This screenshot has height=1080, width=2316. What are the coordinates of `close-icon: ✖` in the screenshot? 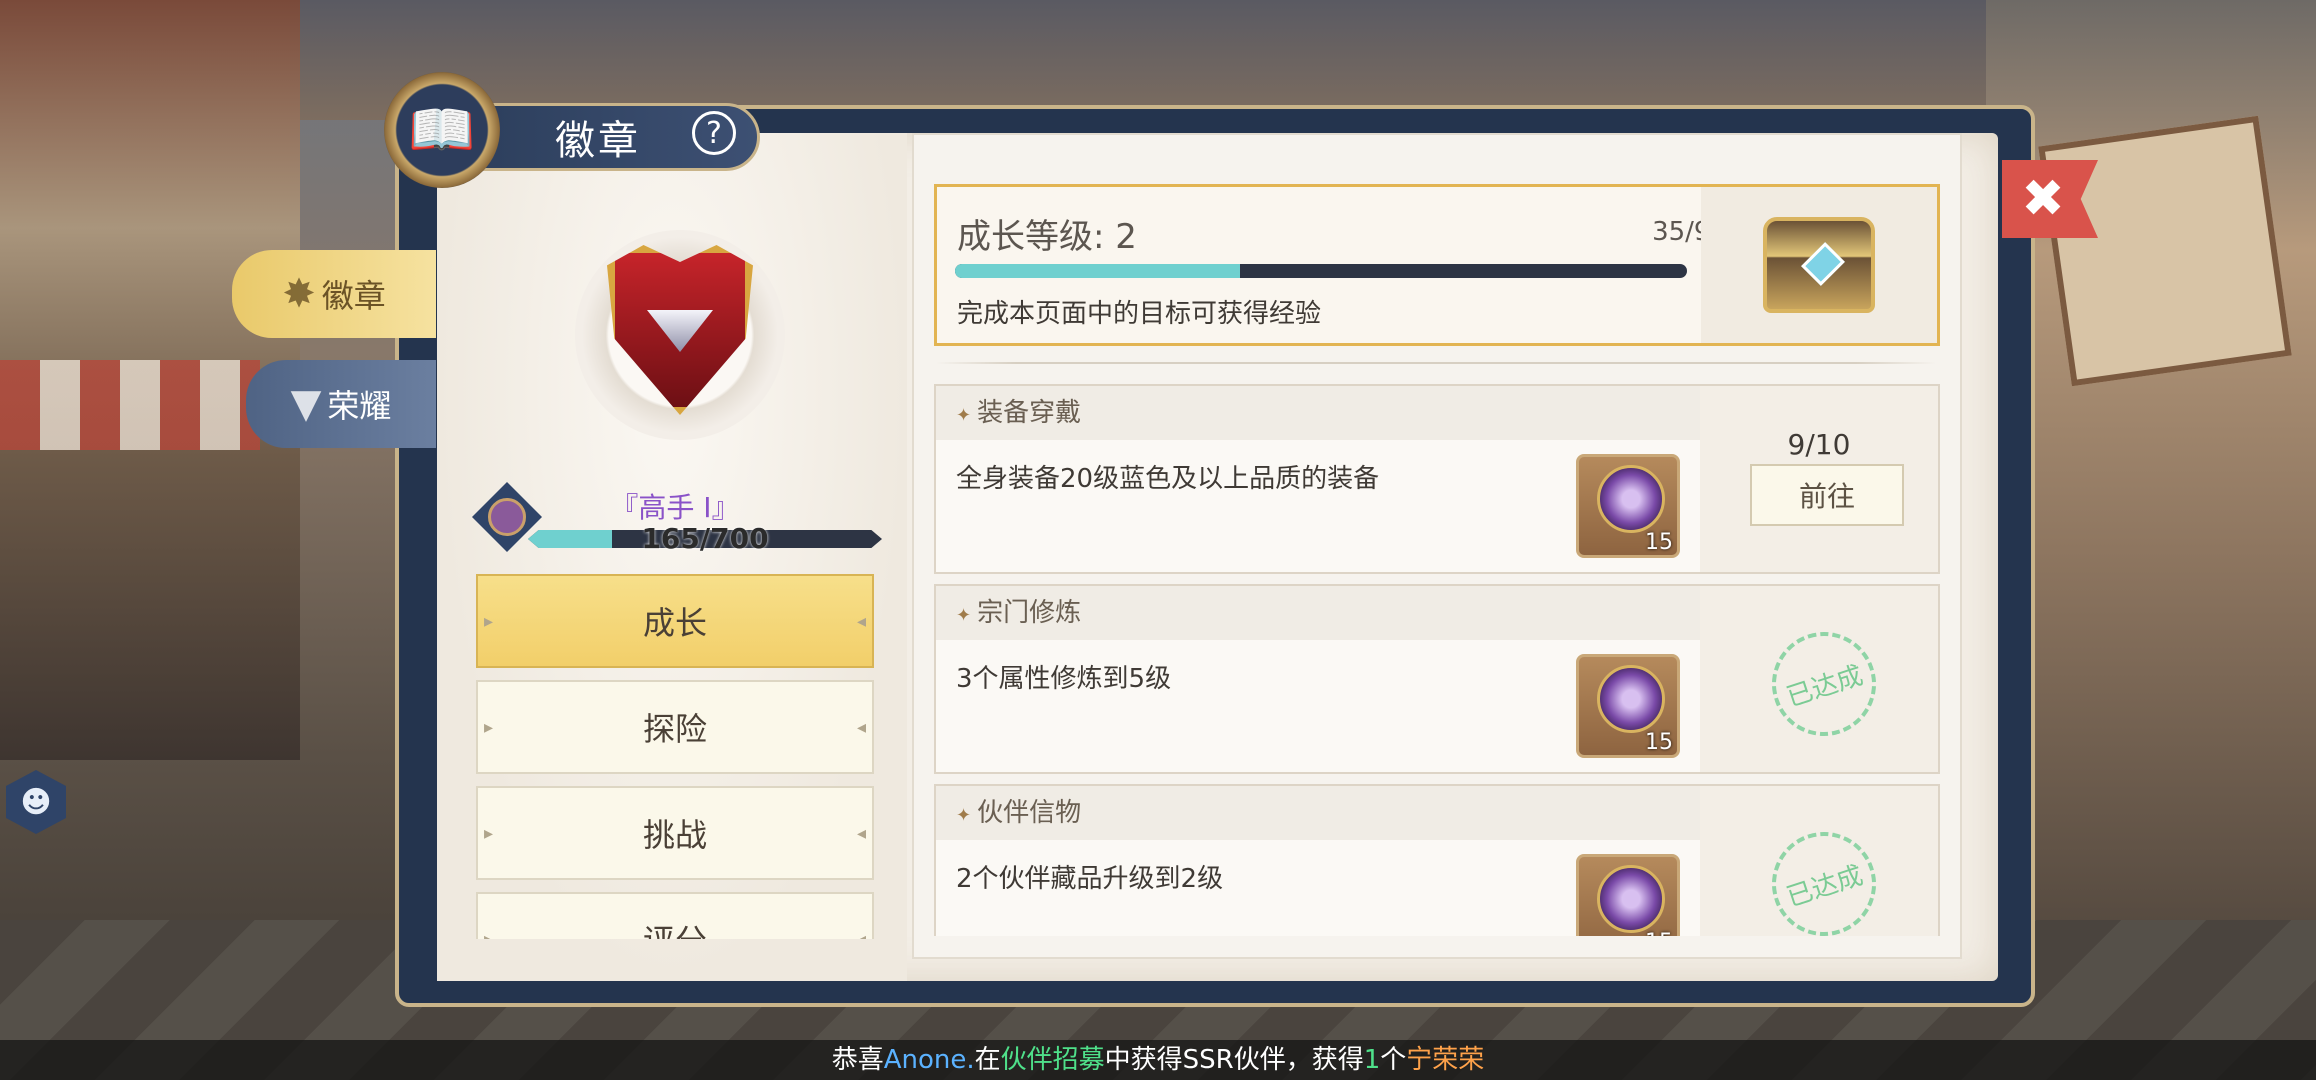 It's located at (2043, 199).